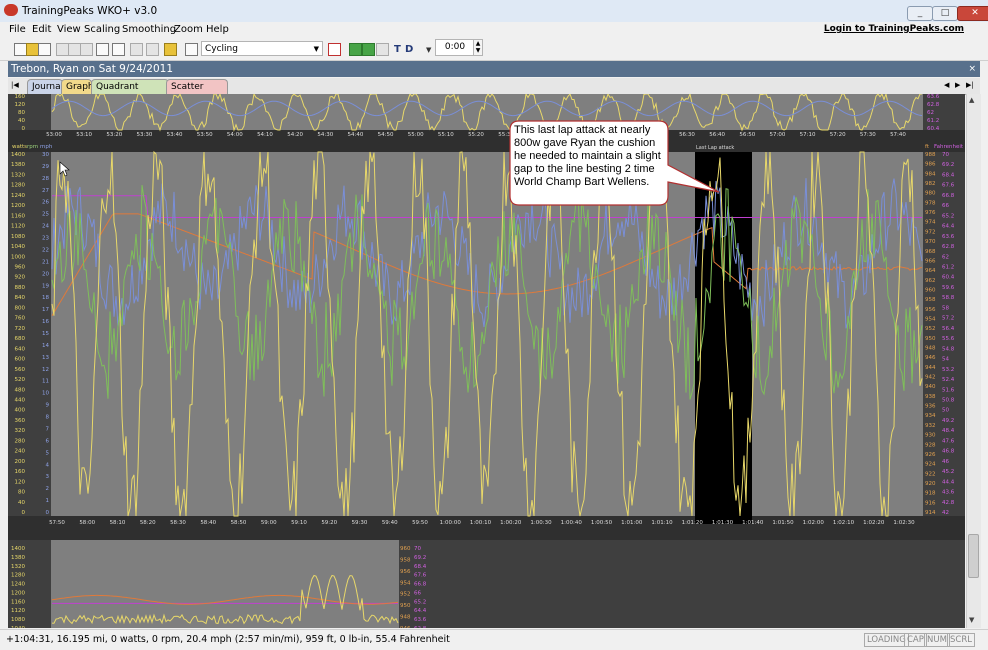 The height and width of the screenshot is (650, 988). I want to click on ft-tick: 956, so click(930, 310).